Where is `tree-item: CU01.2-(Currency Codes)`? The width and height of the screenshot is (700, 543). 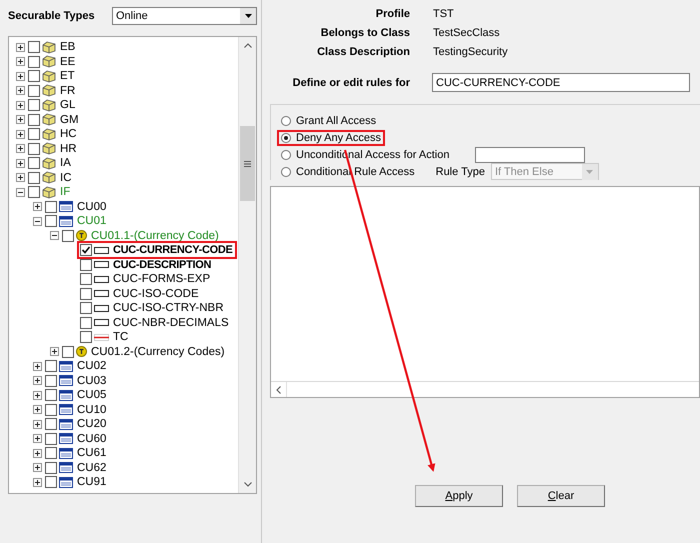 tree-item: CU01.2-(Currency Codes) is located at coordinates (158, 352).